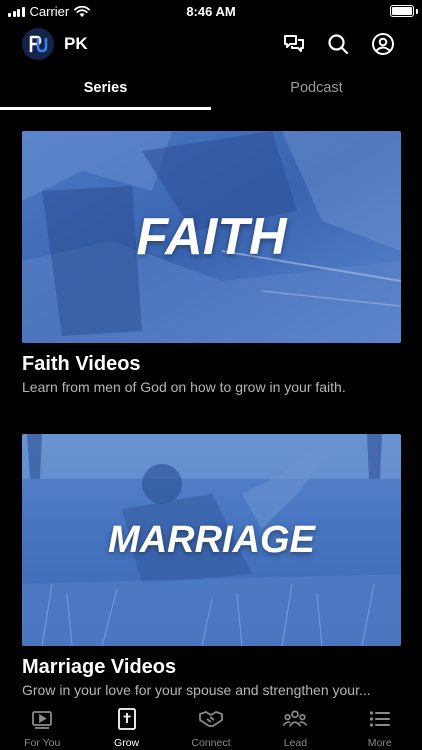 The height and width of the screenshot is (750, 422). I want to click on tab-podcast: Podcast, so click(316, 91).